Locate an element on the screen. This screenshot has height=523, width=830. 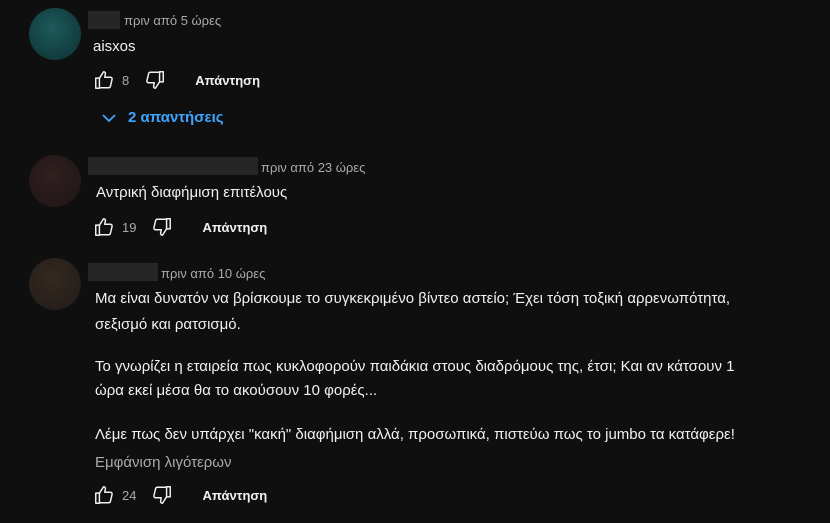
like-count: 19 is located at coordinates (129, 227).